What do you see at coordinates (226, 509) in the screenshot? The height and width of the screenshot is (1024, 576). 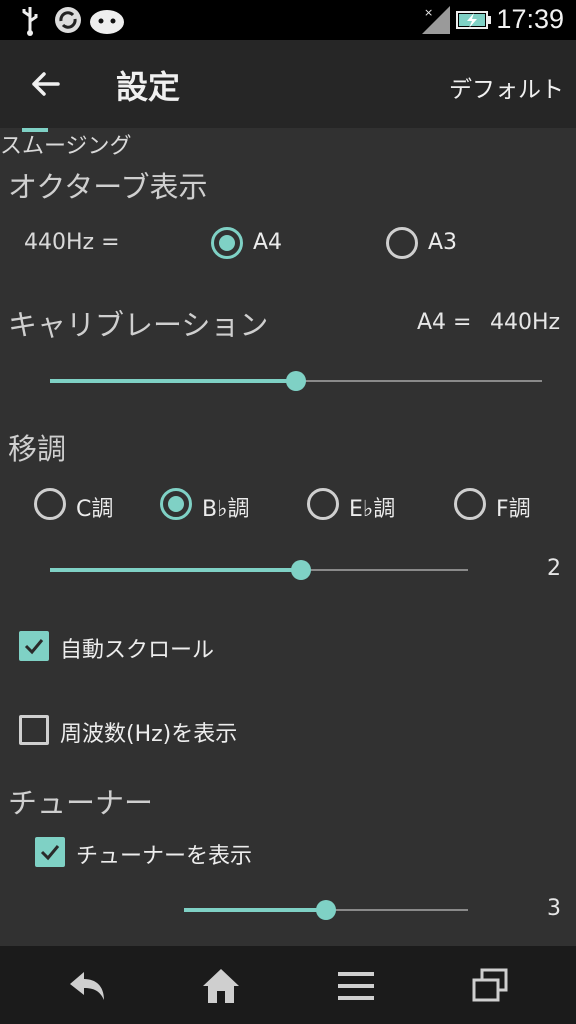 I see `radio-bflat-label: B♭調` at bounding box center [226, 509].